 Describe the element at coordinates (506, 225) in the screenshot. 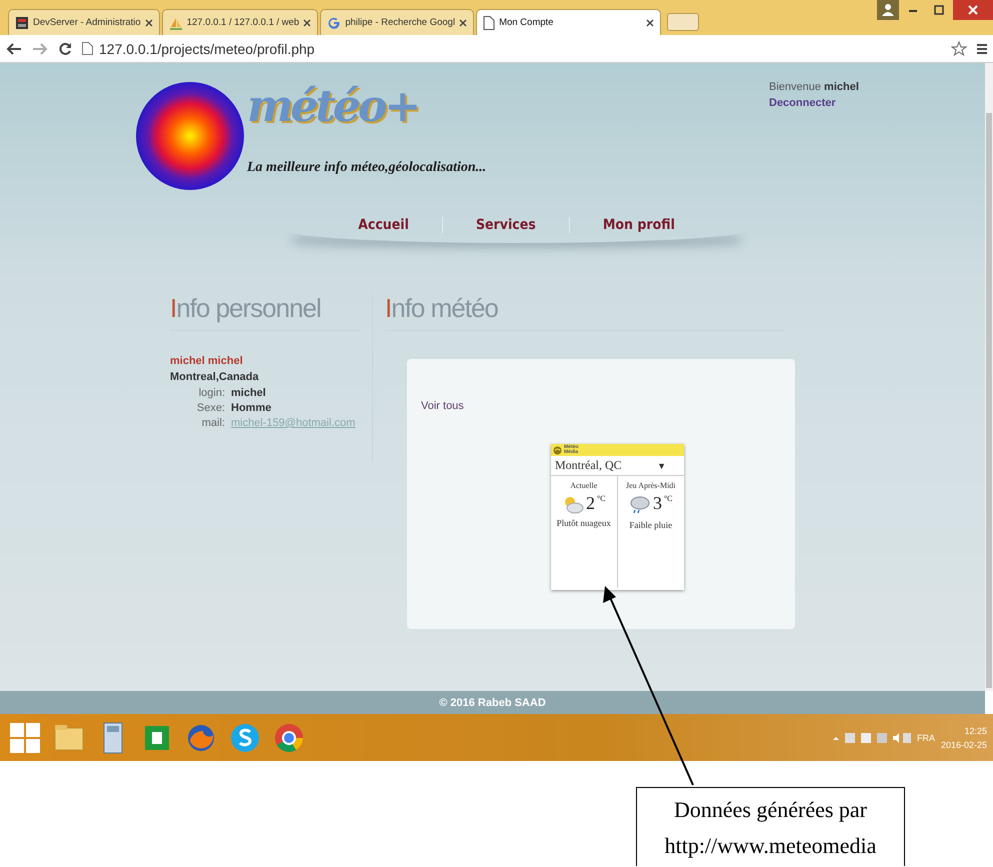

I see `nav-link: Services` at that location.